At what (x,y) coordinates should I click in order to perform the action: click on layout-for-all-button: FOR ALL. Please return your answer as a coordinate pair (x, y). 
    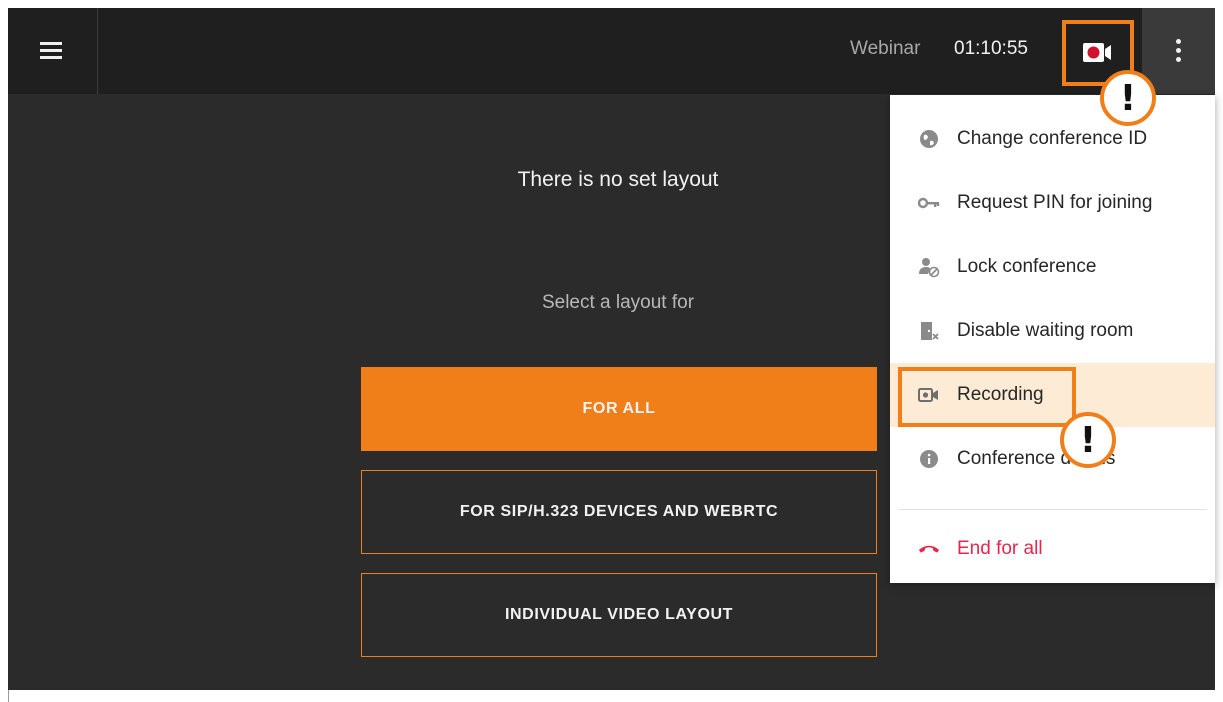
    Looking at the image, I should click on (619, 409).